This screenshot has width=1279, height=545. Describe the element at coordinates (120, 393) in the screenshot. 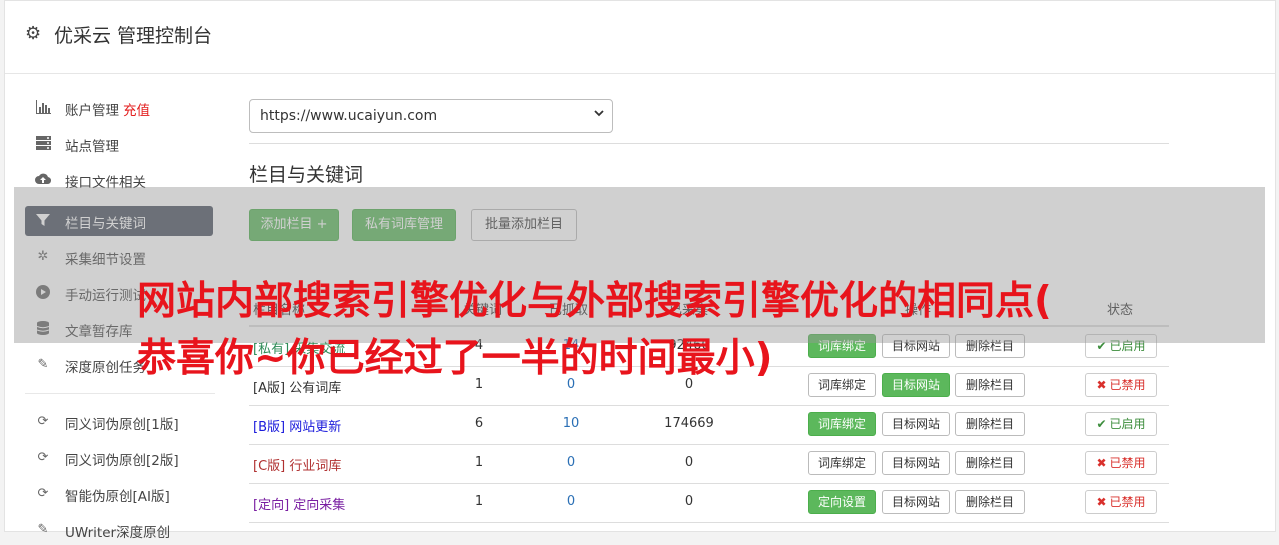

I see `sidebar-divider` at that location.